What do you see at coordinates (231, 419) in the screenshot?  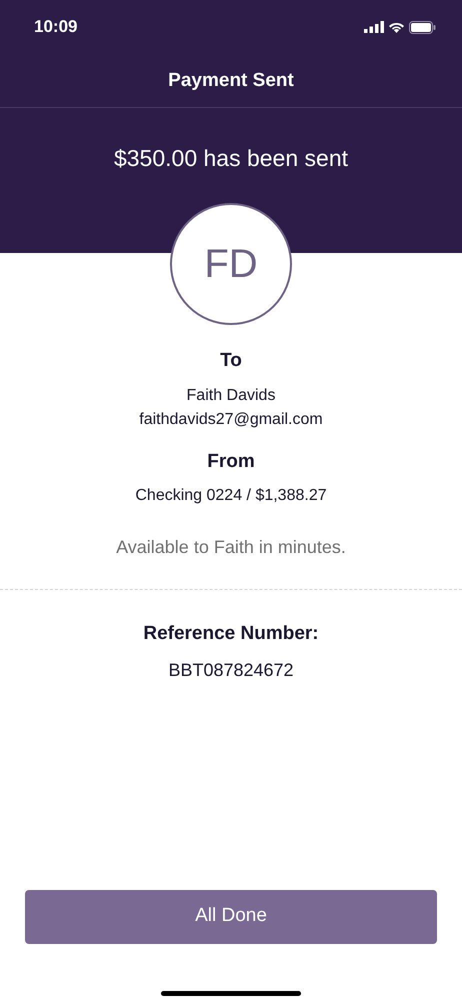 I see `recipient-email: faithdavids27@gmail.com` at bounding box center [231, 419].